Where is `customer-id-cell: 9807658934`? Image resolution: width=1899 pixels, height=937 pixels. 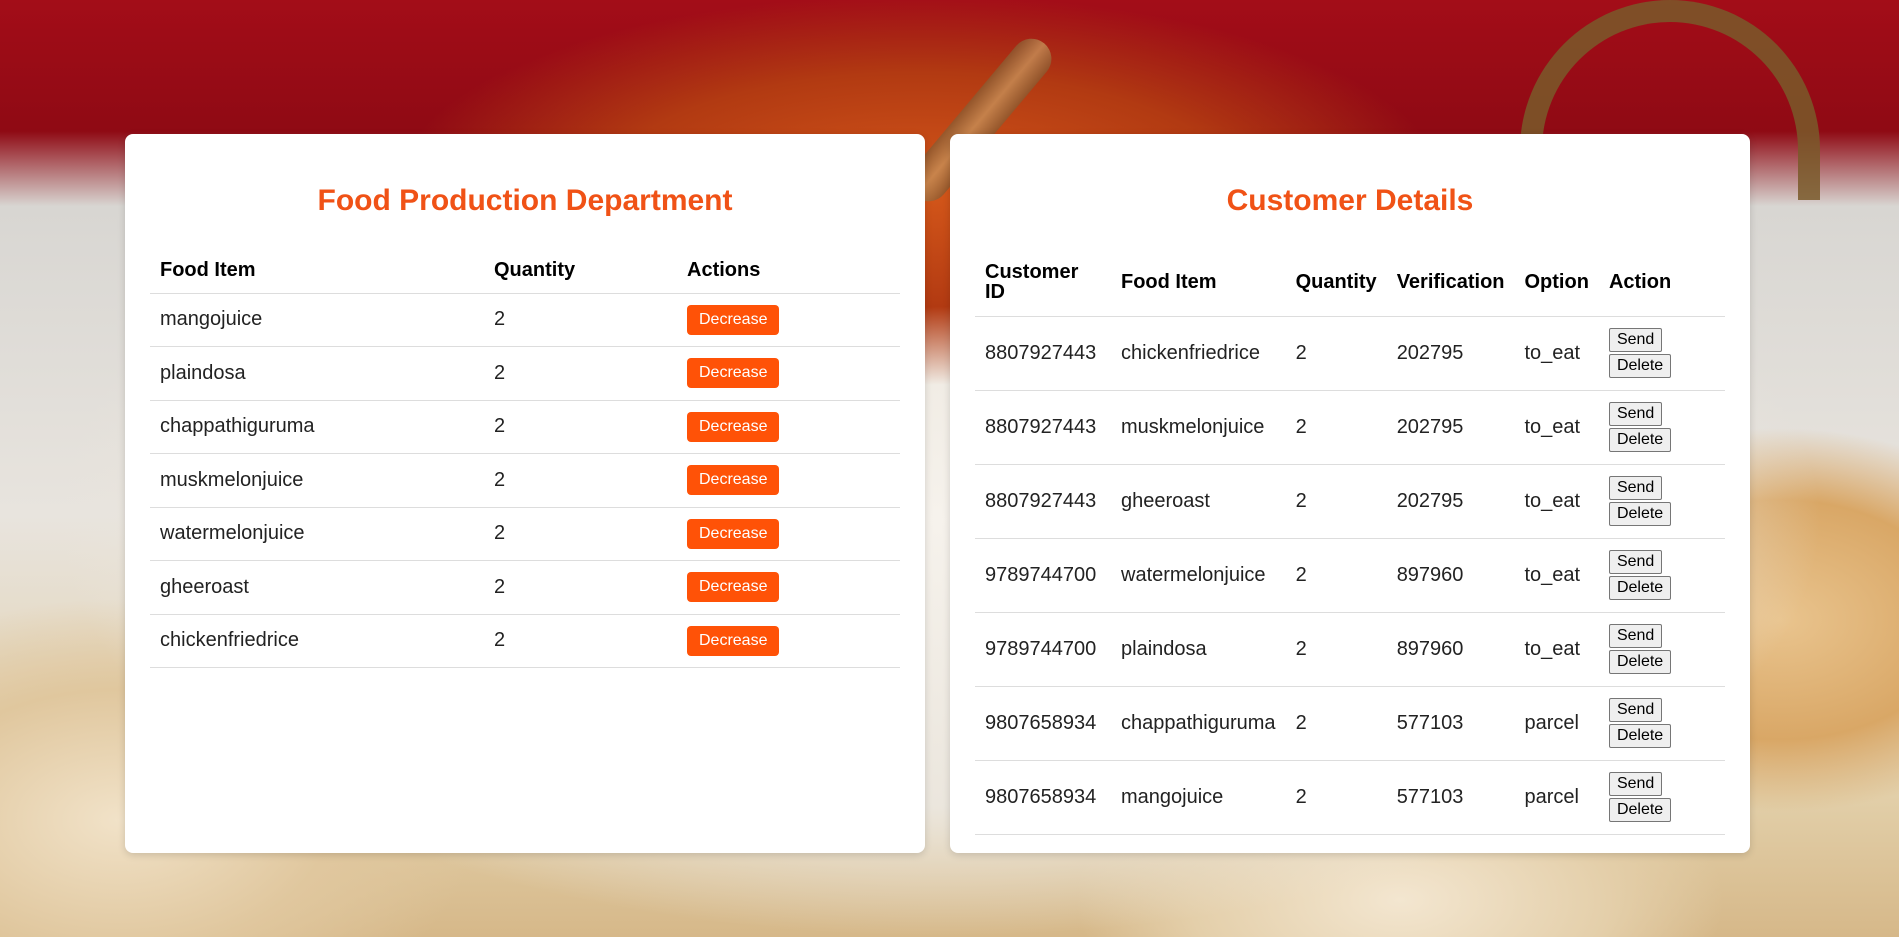
customer-id-cell: 9807658934 is located at coordinates (1043, 797).